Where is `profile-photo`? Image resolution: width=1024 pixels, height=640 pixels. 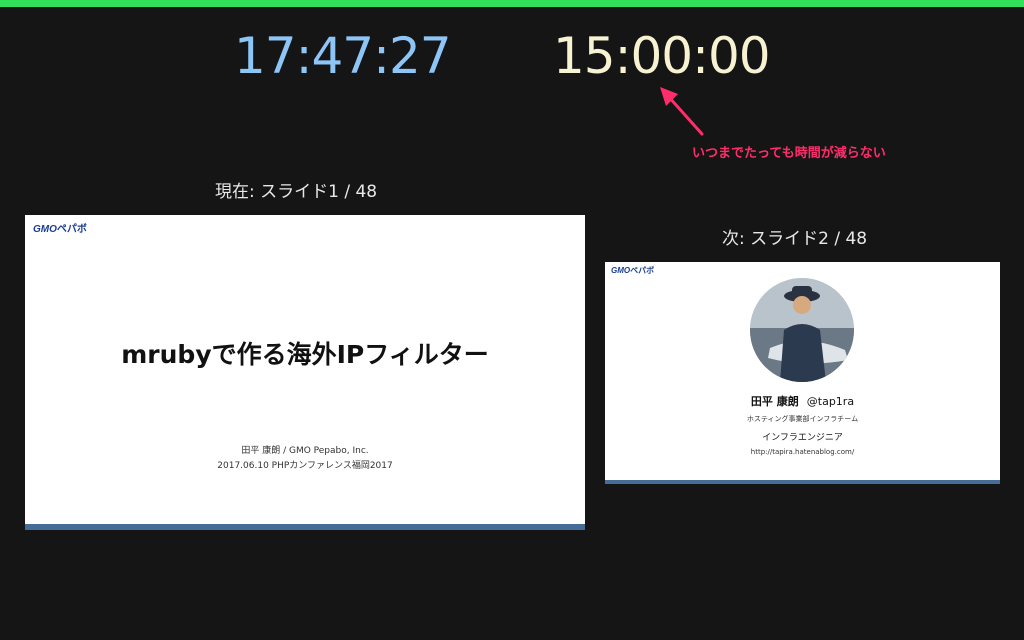
profile-photo is located at coordinates (802, 330).